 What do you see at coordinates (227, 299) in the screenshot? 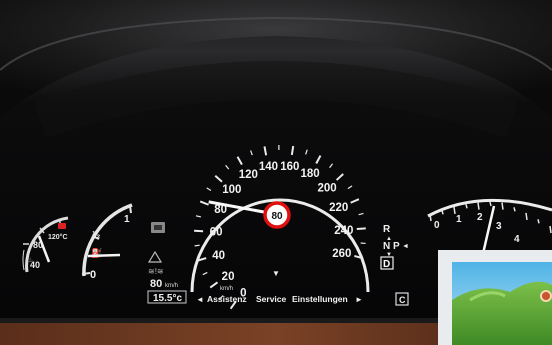
I see `menu-item-assistenz: Assistenz` at bounding box center [227, 299].